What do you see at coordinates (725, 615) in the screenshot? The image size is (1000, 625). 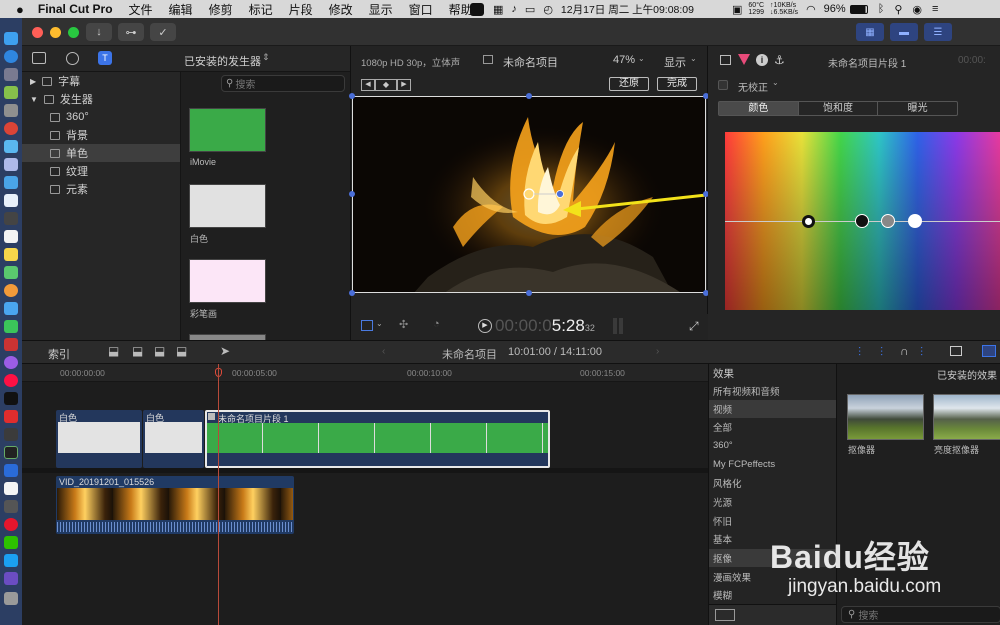 I see `sidebar-toggle-icon` at bounding box center [725, 615].